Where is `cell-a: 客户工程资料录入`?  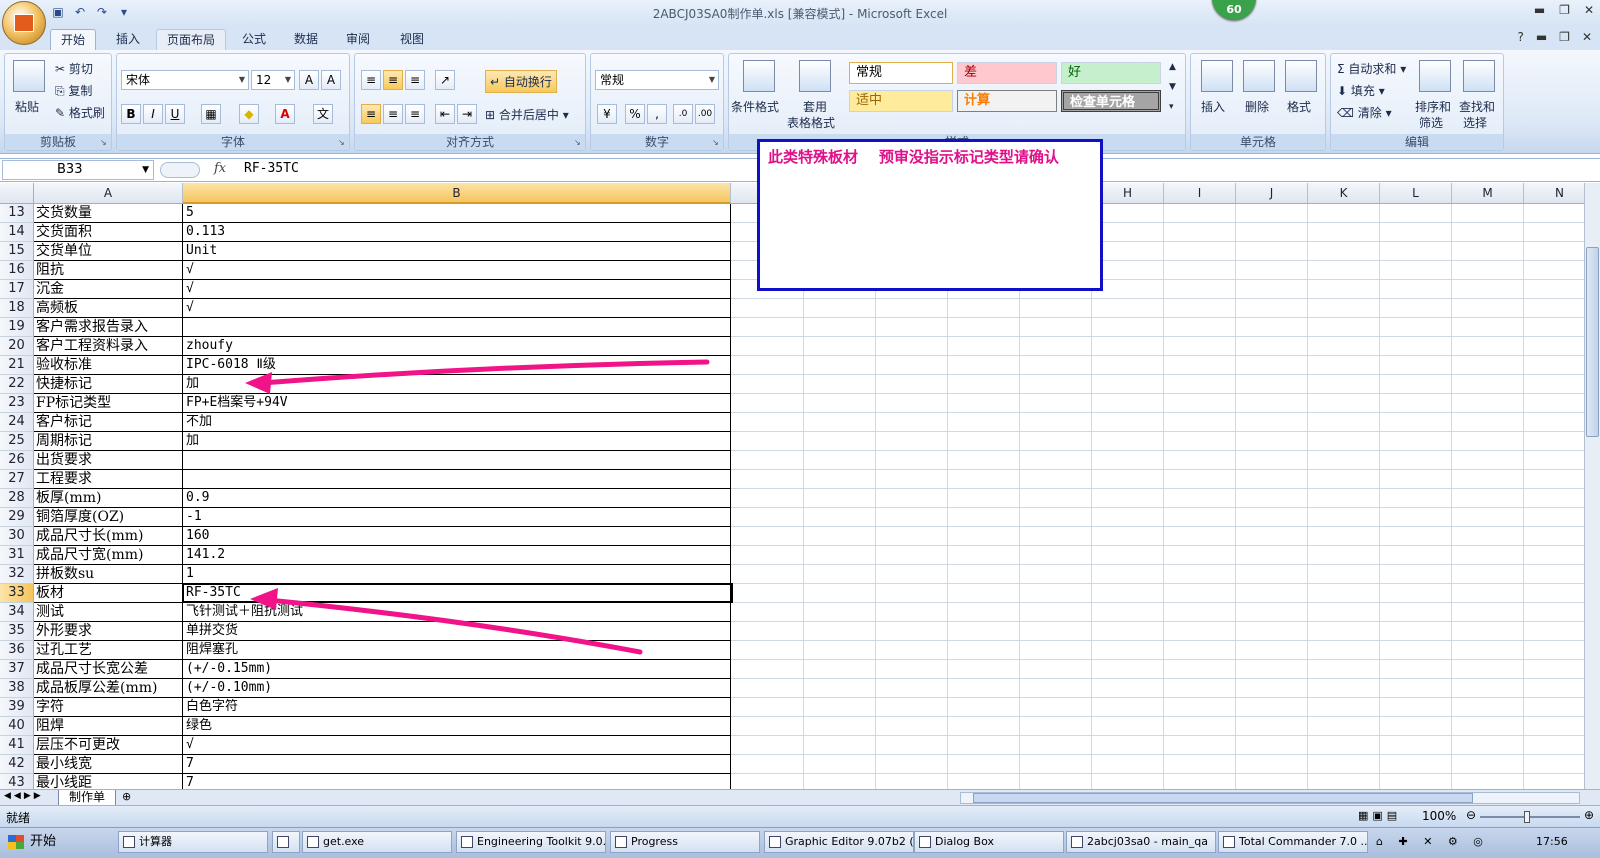
cell-a: 客户工程资料录入 is located at coordinates (108, 346).